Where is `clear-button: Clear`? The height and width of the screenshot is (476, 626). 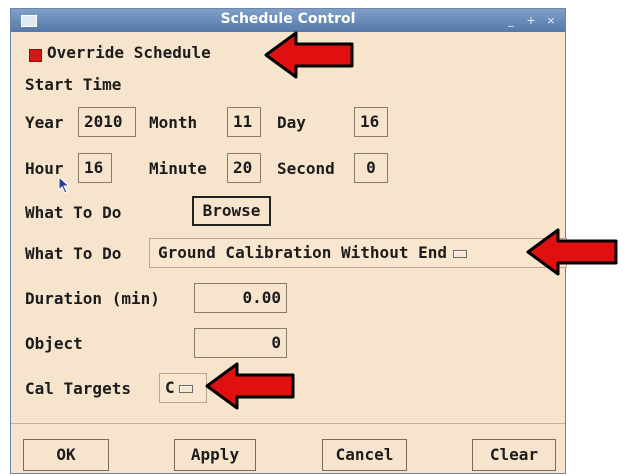
clear-button: Clear is located at coordinates (514, 455).